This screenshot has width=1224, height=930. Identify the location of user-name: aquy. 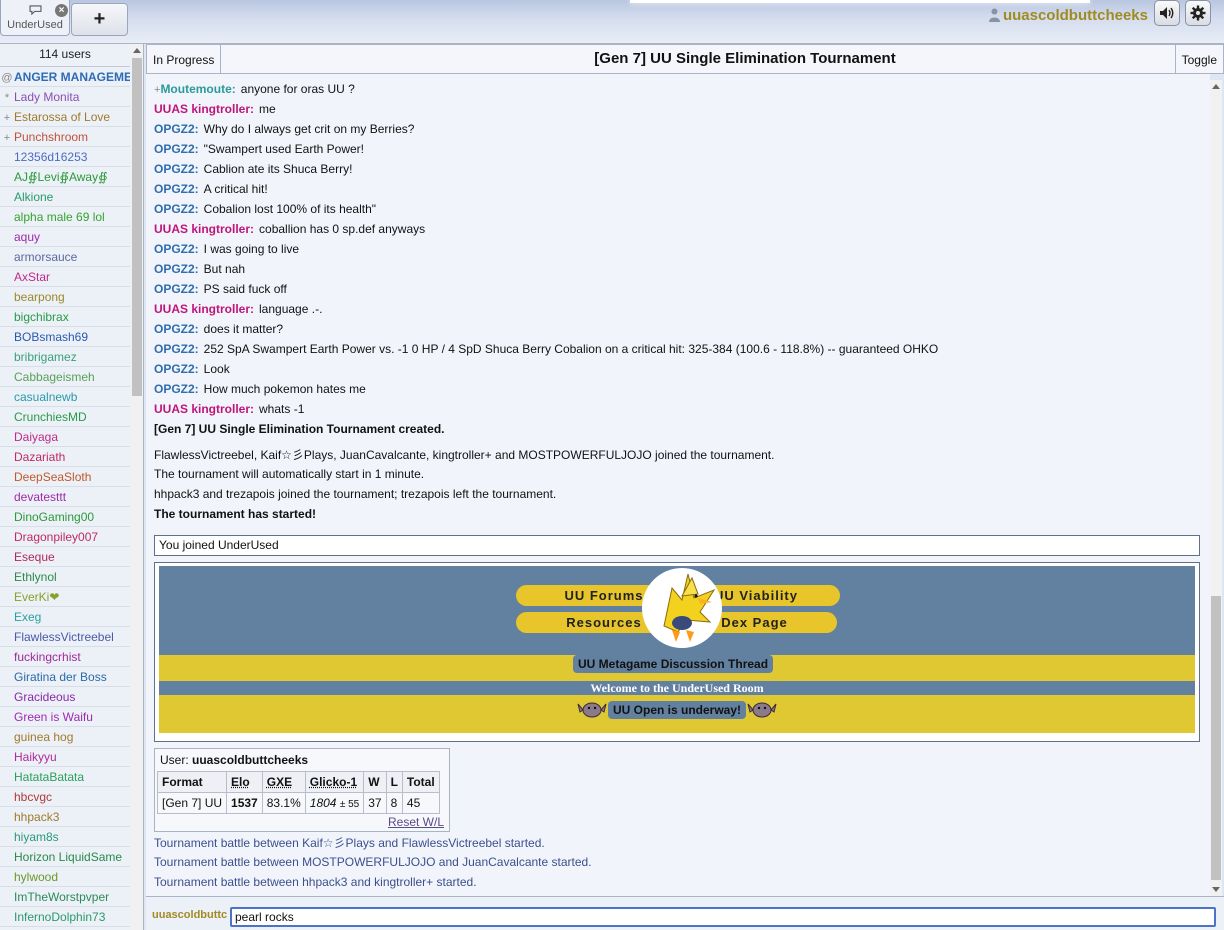
(27, 237).